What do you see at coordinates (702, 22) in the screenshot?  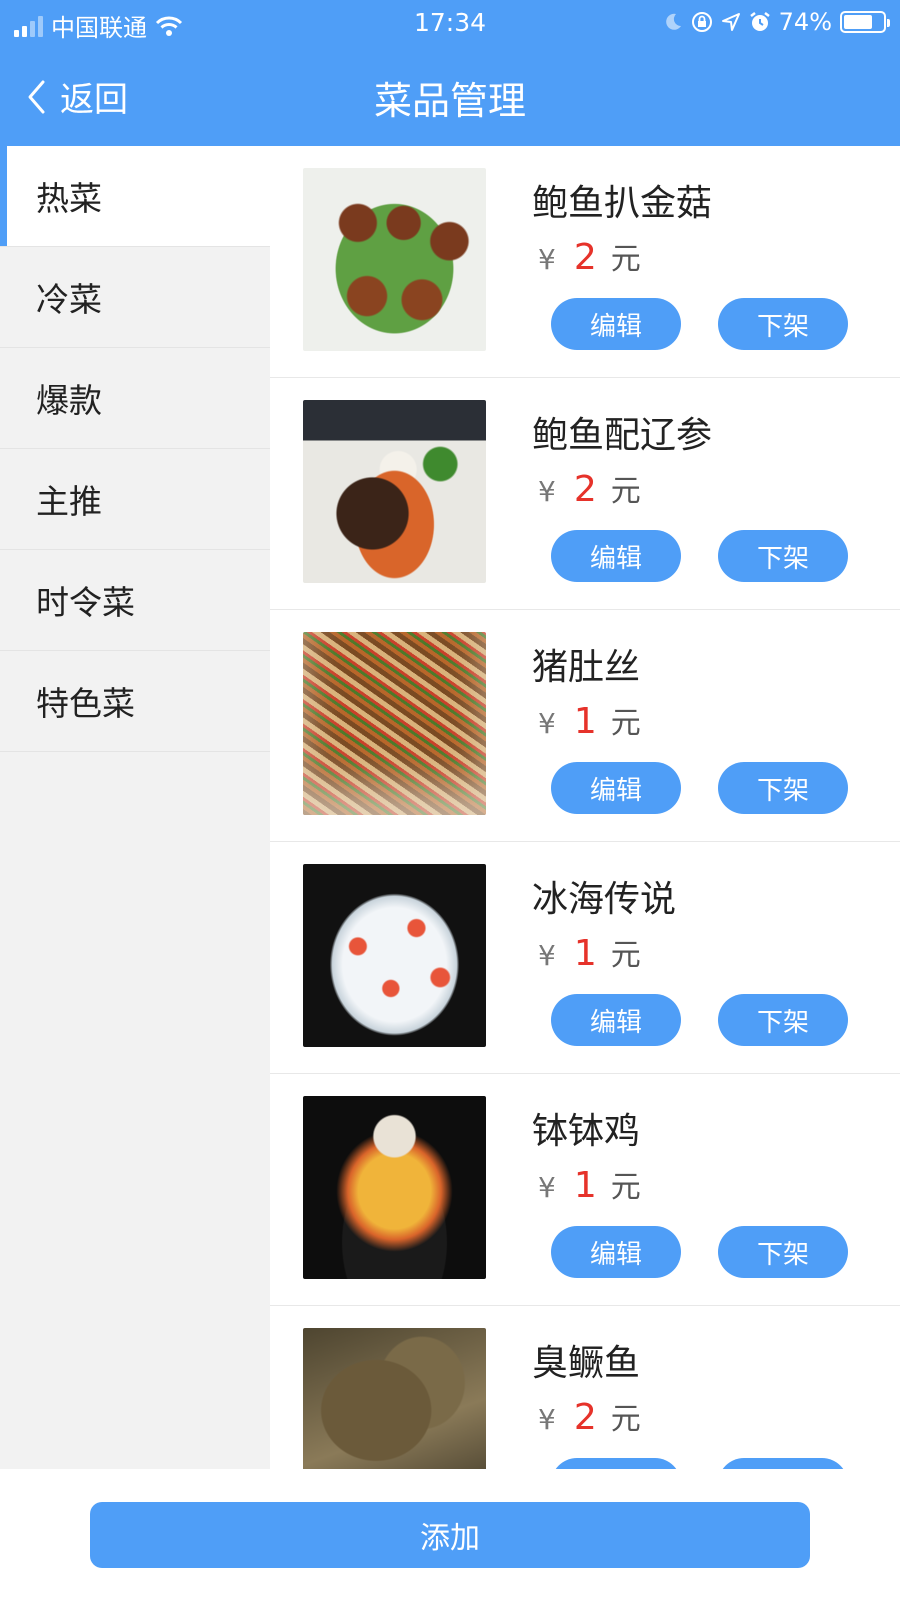 I see `rotation-lock-icon` at bounding box center [702, 22].